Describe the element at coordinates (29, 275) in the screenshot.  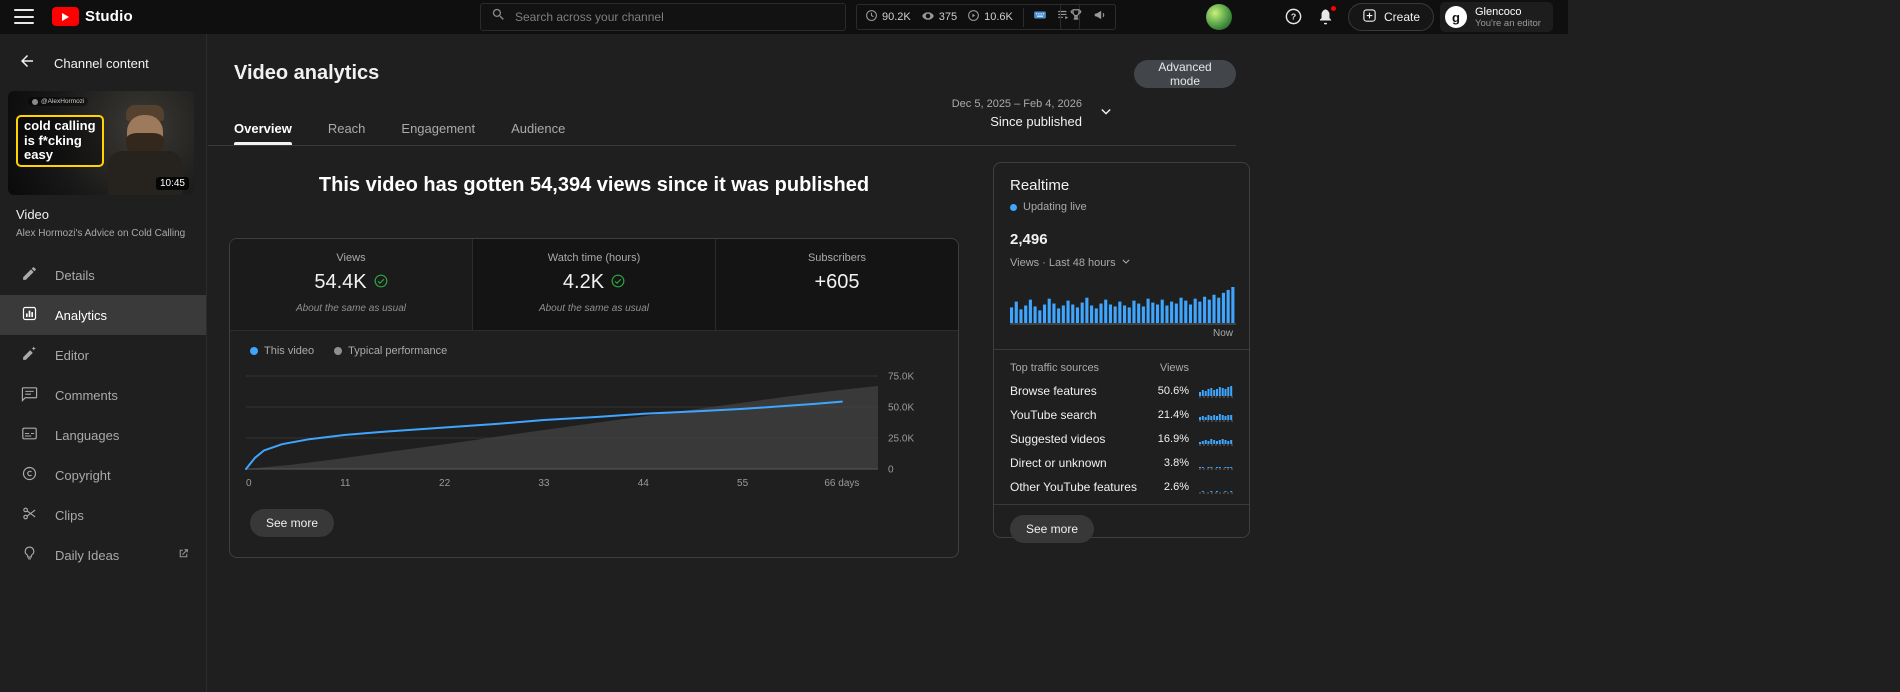
I see `pencil-icon` at that location.